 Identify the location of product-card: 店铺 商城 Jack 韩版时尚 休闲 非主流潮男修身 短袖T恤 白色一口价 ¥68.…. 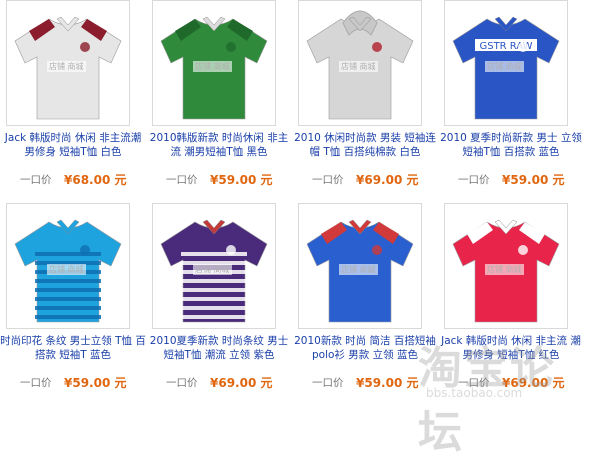
(73, 100).